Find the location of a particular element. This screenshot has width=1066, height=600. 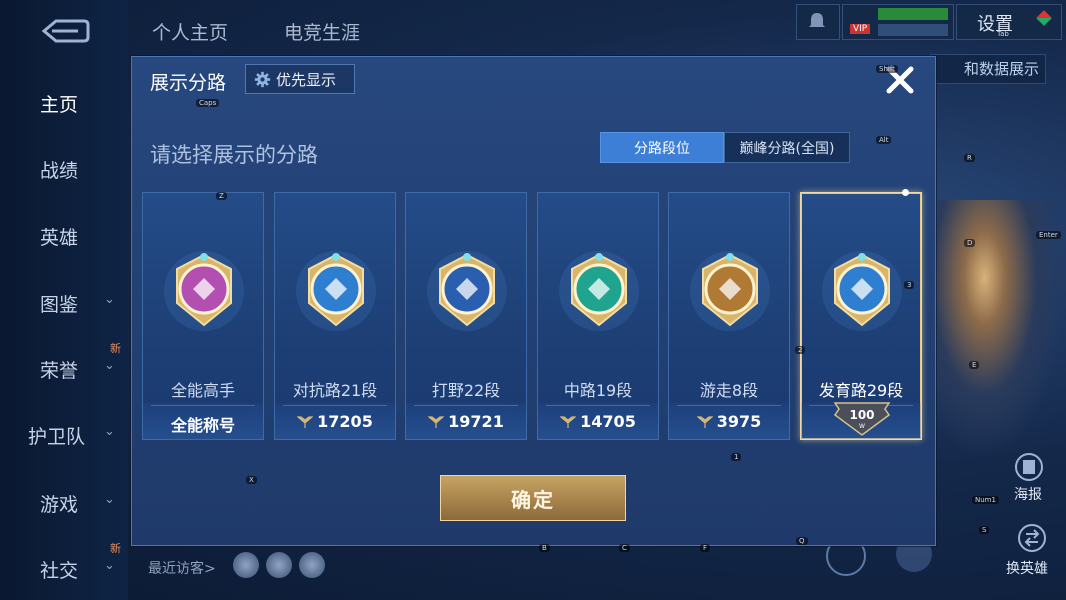

lane-rank-label: 发育路29段 is located at coordinates (861, 390).